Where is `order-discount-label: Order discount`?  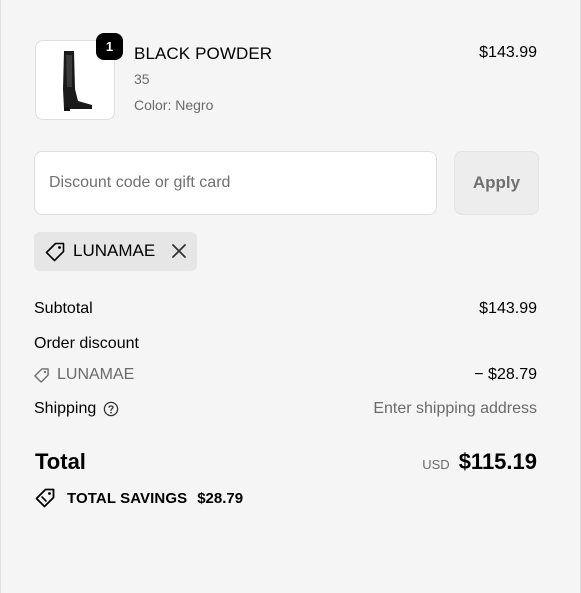 order-discount-label: Order discount is located at coordinates (86, 343).